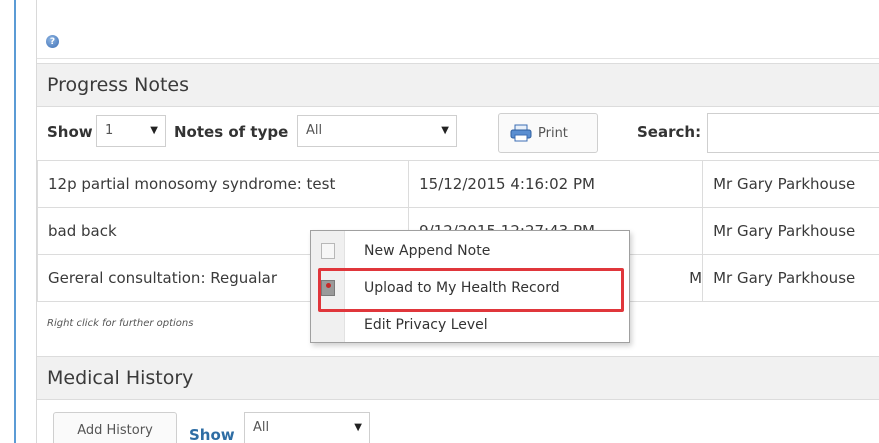 This screenshot has height=443, width=879. I want to click on left-accent-rule, so click(15, 221).